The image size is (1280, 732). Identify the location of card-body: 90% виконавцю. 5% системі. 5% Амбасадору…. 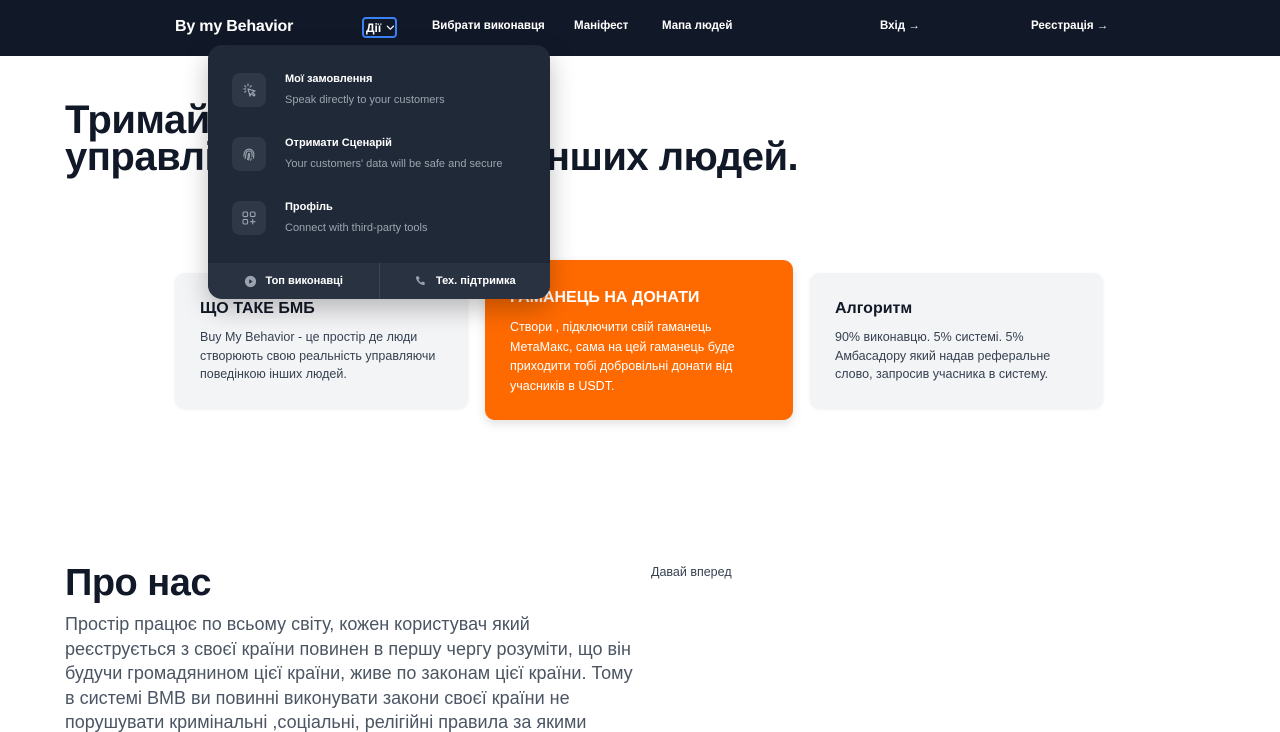
(943, 355).